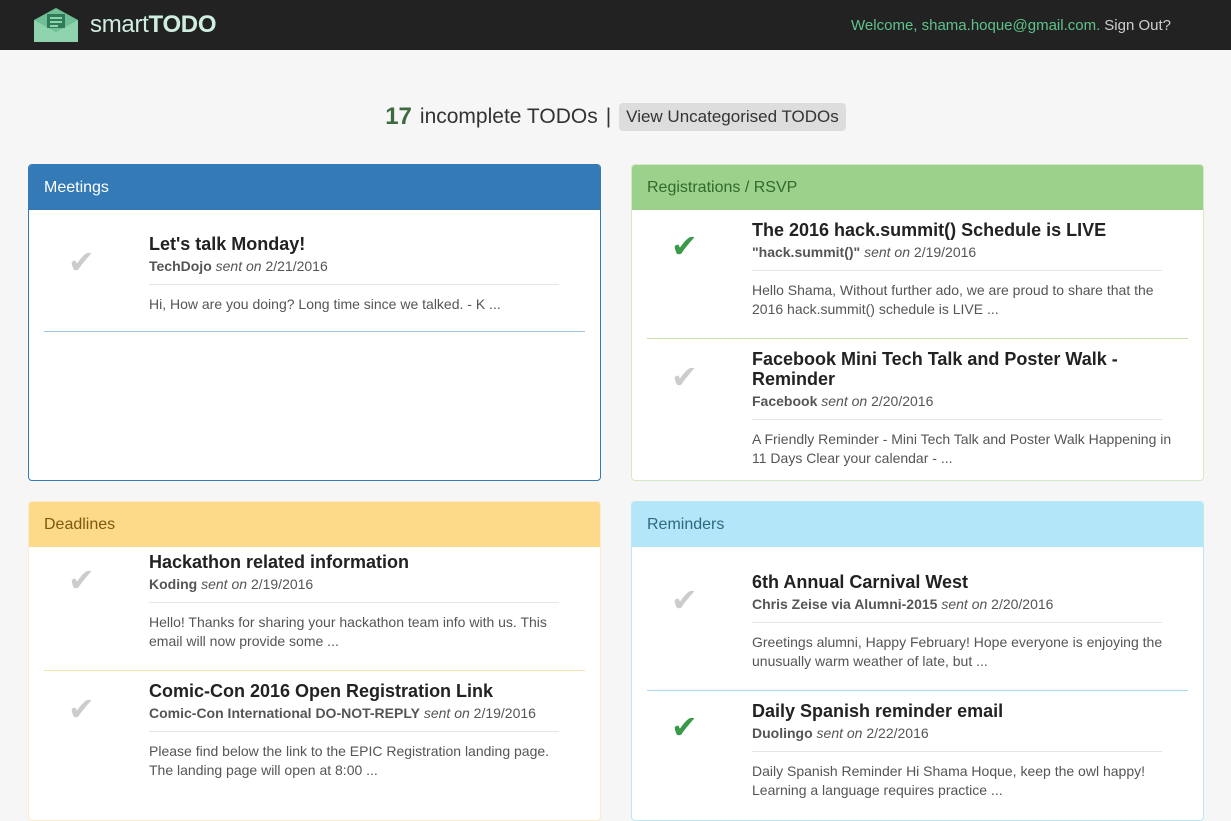 This screenshot has width=1231, height=821. What do you see at coordinates (732, 117) in the screenshot?
I see `view-uncategorised-button: View Uncategorised TODOs` at bounding box center [732, 117].